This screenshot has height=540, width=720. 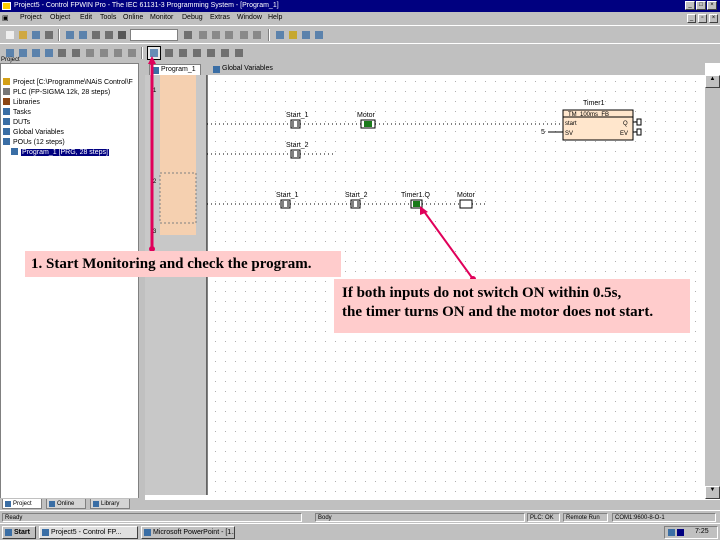 I want to click on tray-network-icon, so click(x=671, y=532).